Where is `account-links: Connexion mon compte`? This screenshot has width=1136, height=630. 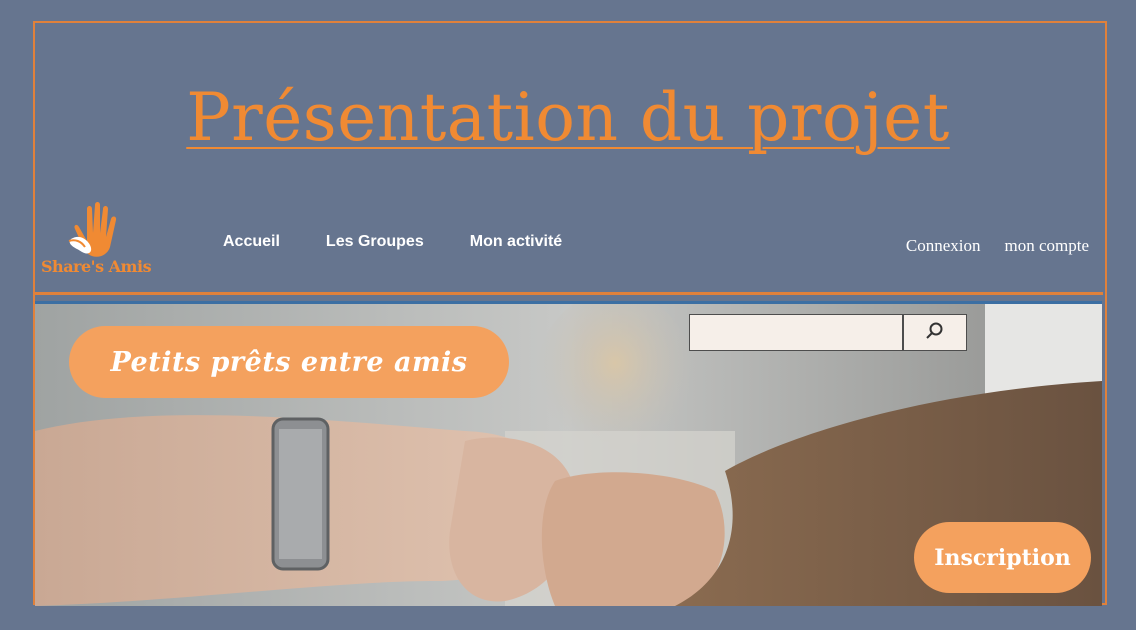
account-links: Connexion mon compte is located at coordinates (997, 246).